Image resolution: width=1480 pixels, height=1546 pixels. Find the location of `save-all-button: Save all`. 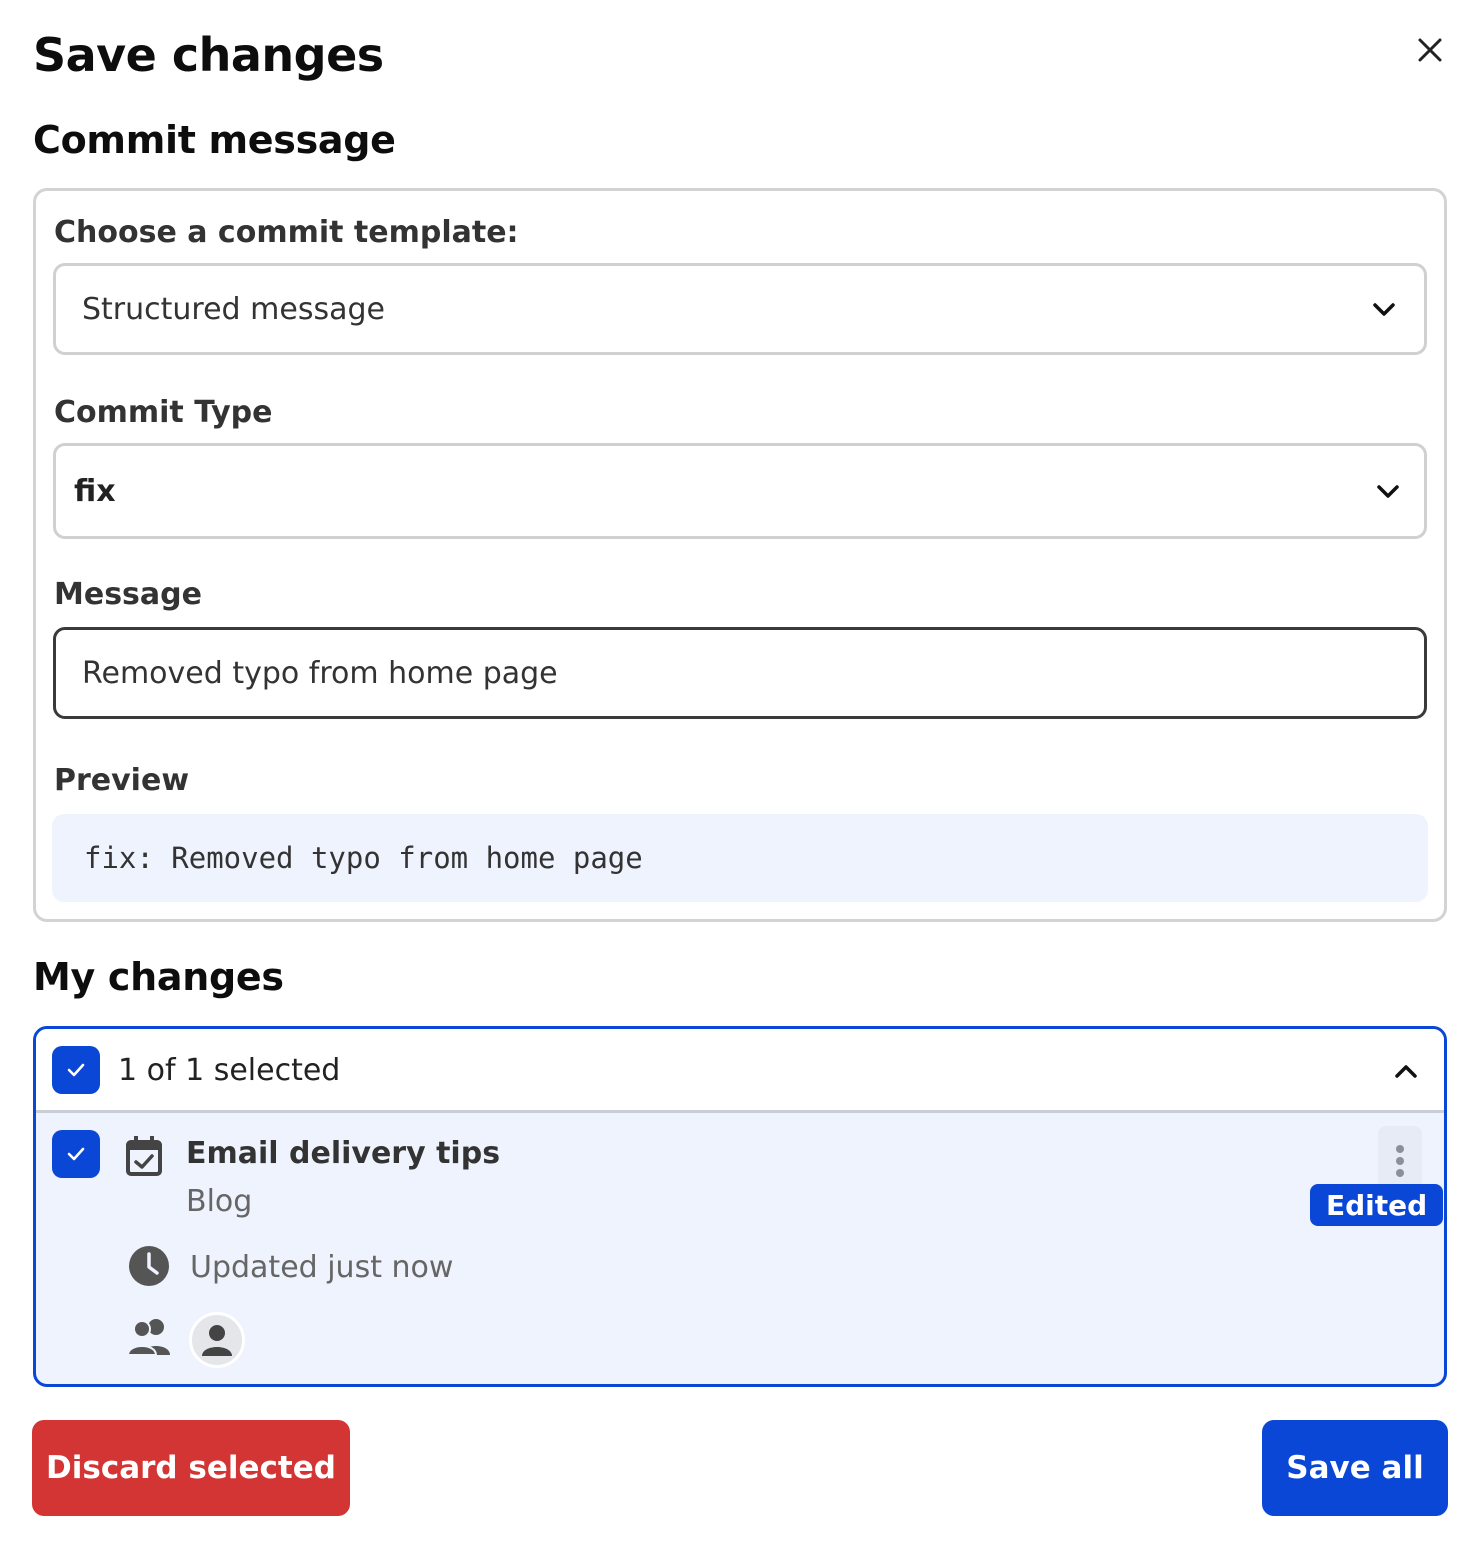

save-all-button: Save all is located at coordinates (1355, 1468).